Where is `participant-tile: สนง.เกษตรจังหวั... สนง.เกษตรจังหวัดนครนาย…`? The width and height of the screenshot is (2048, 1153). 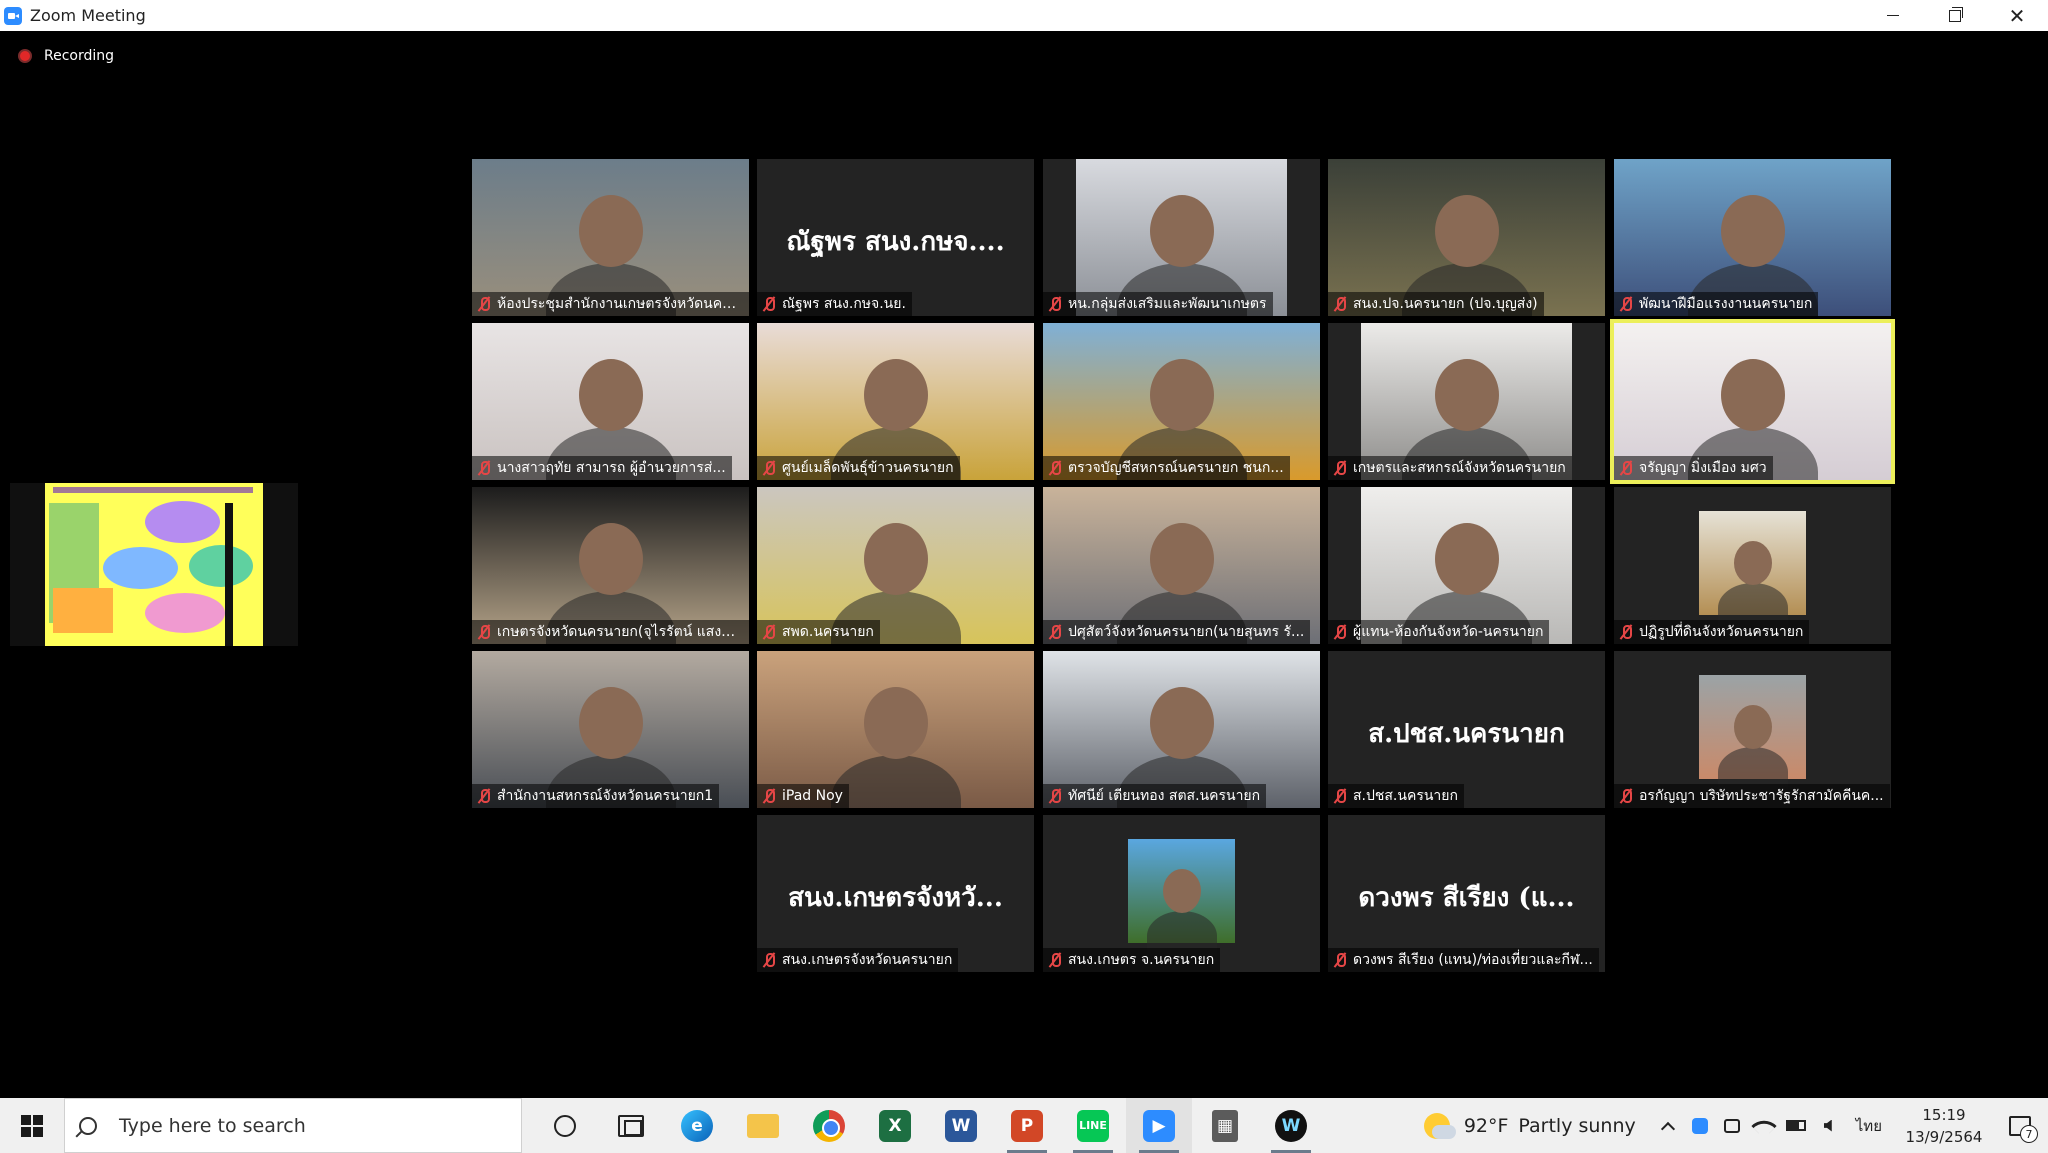 participant-tile: สนง.เกษตรจังหวั... สนง.เกษตรจังหวัดนครนาย… is located at coordinates (895, 893).